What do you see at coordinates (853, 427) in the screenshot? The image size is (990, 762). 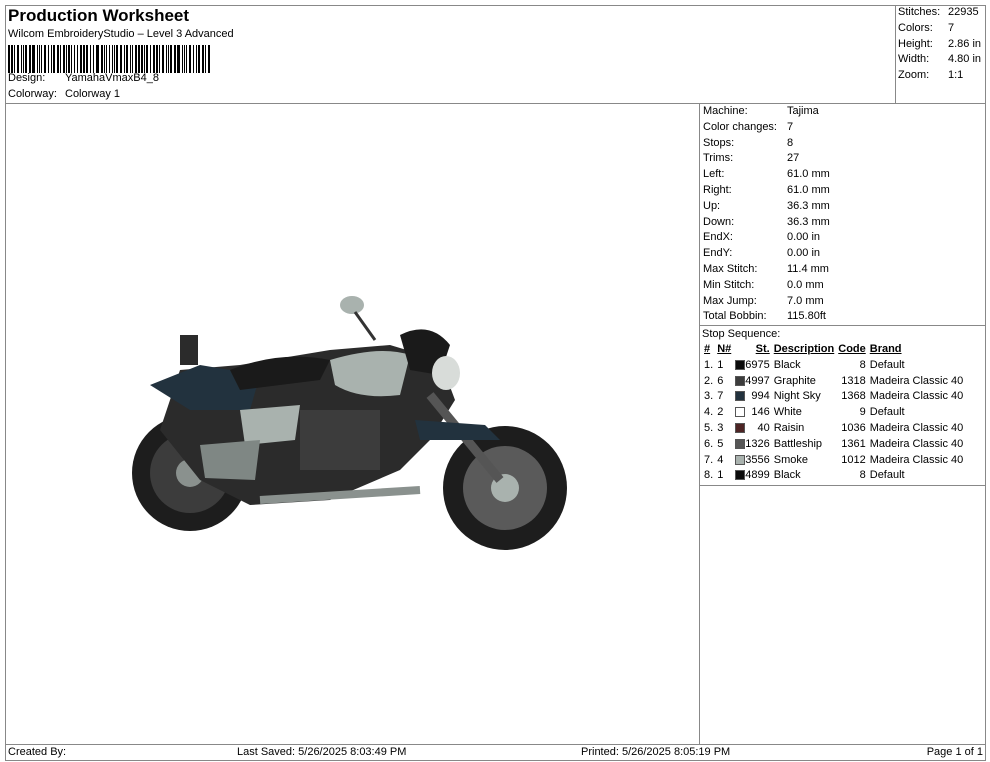 I see `thread-code: 1036` at bounding box center [853, 427].